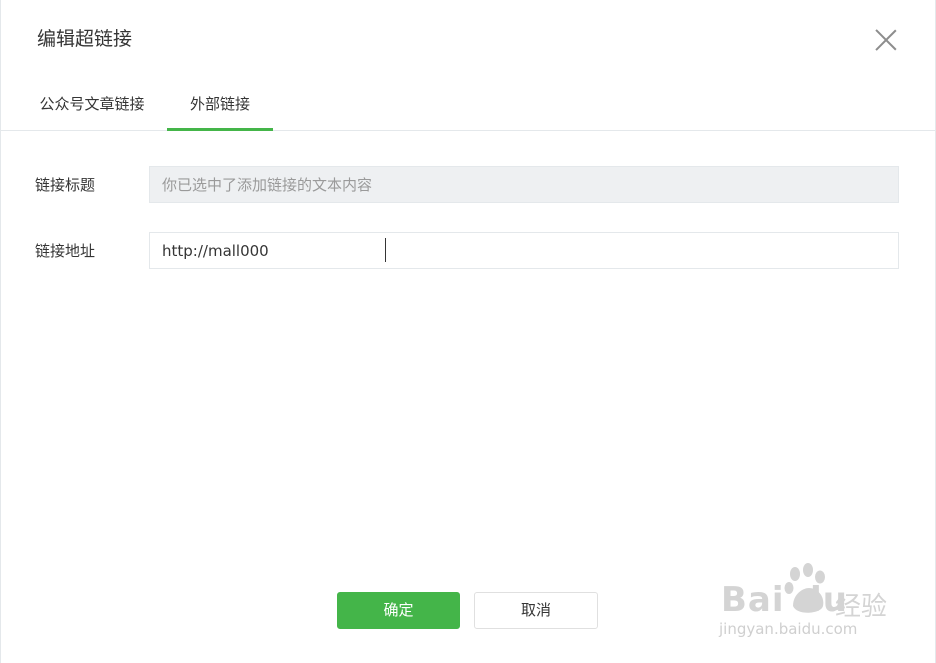  Describe the element at coordinates (220, 129) in the screenshot. I see `active-tab-indicator` at that location.